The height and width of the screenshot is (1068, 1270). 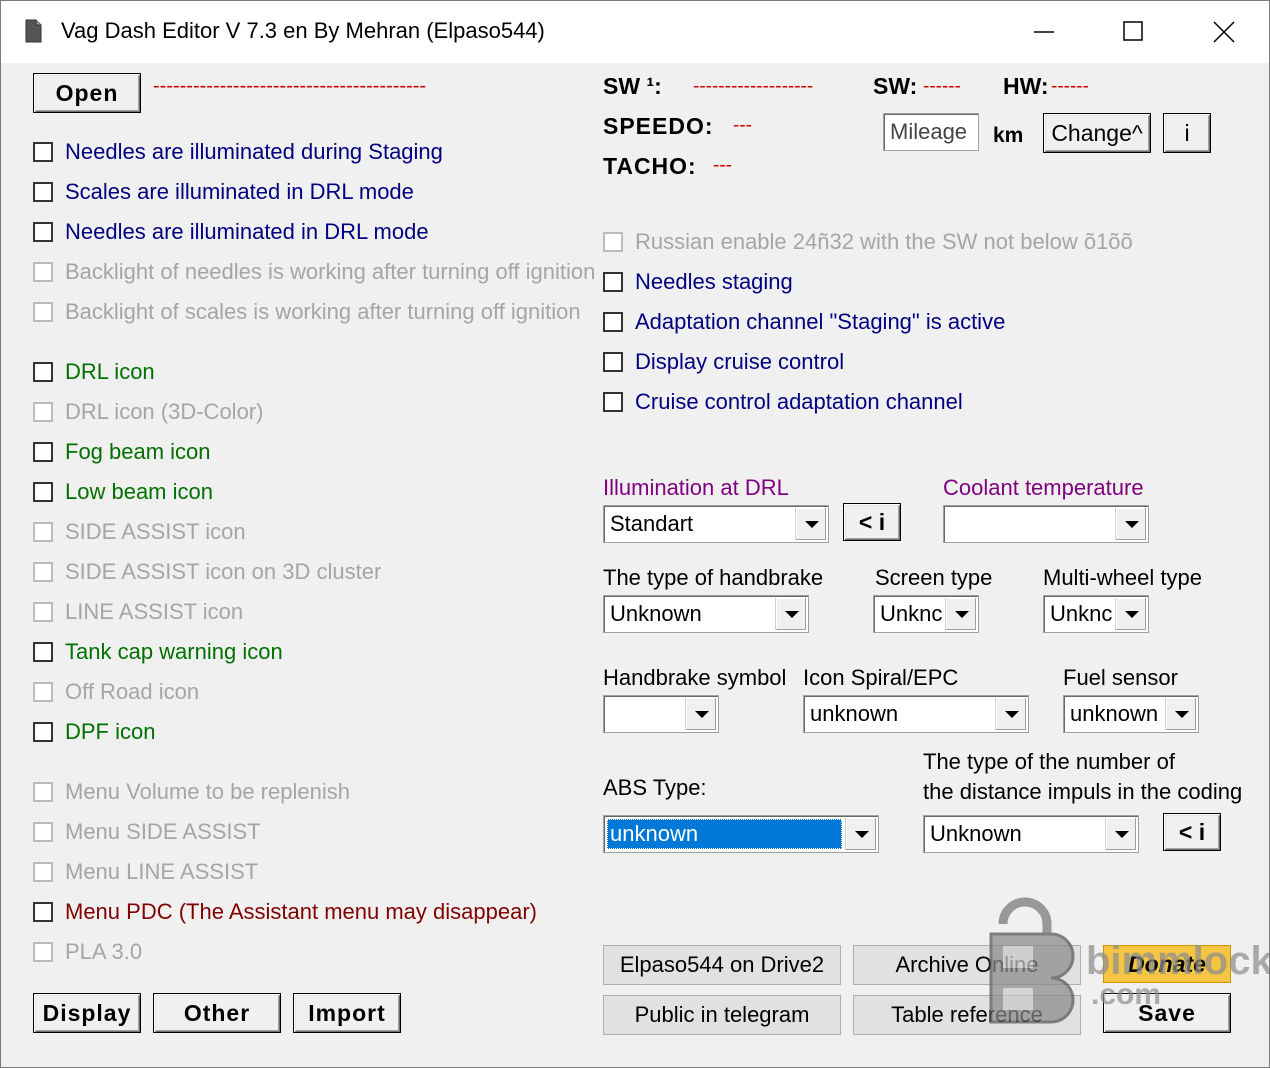 What do you see at coordinates (138, 451) in the screenshot?
I see `checkbox-label: Fog beam icon` at bounding box center [138, 451].